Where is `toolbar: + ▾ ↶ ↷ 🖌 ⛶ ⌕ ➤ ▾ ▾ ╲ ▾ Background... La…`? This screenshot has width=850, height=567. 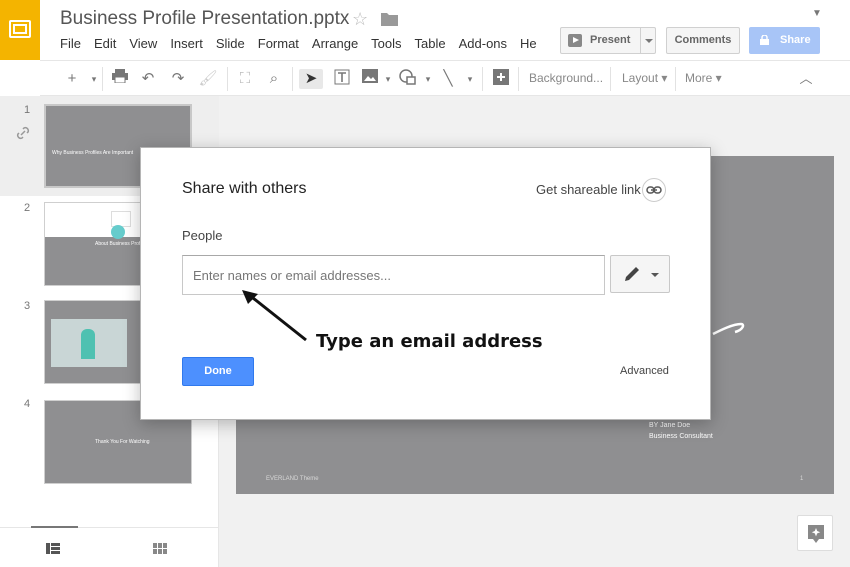
toolbar: + ▾ ↶ ↷ 🖌 ⛶ ⌕ ➤ ▾ ▾ ╲ ▾ Background... La… is located at coordinates (445, 78).